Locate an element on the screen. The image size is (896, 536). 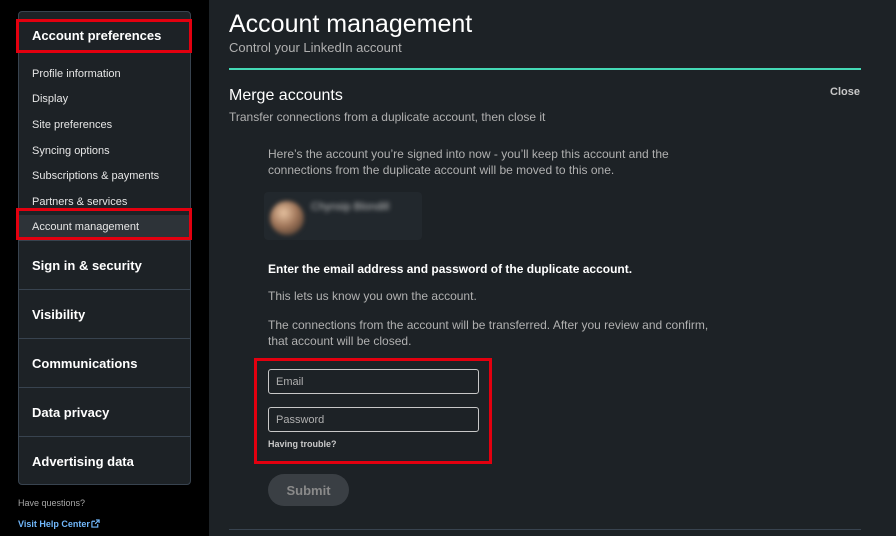
sidebar-section-communications: Communications is located at coordinates (104, 362).